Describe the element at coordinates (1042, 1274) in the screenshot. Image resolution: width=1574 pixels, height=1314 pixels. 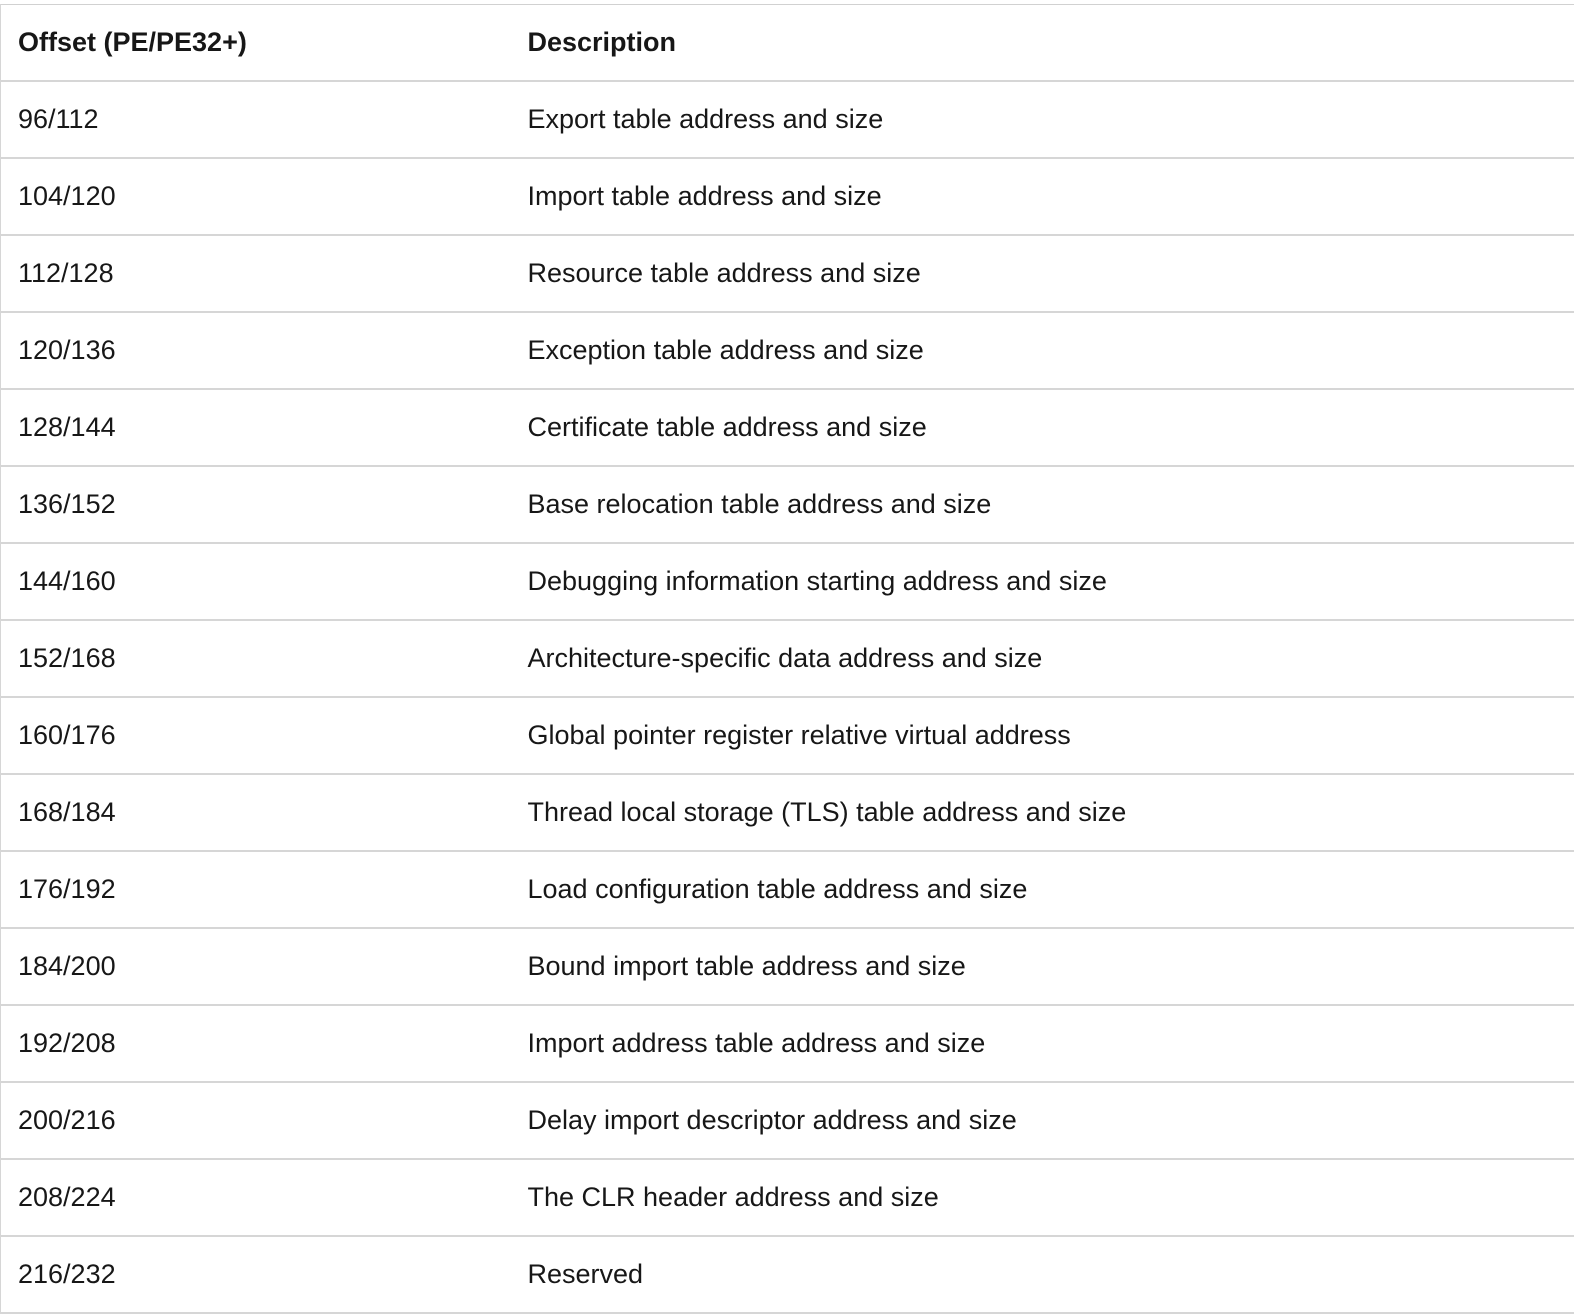
I see `description-cell: Reserved` at that location.